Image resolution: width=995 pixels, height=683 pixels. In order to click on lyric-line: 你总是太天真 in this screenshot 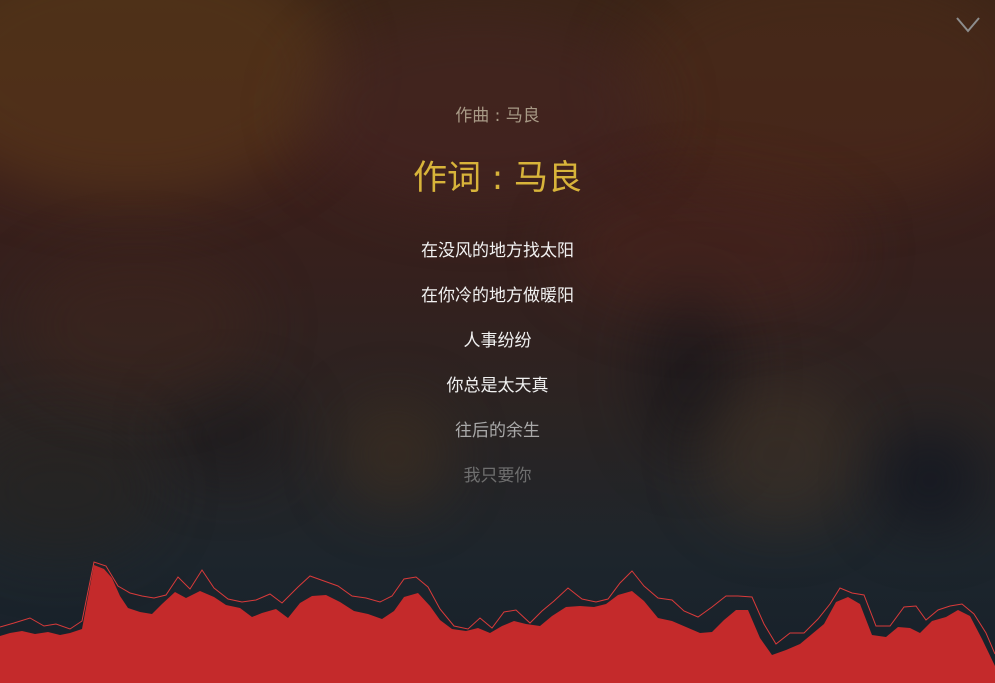, I will do `click(497, 386)`.